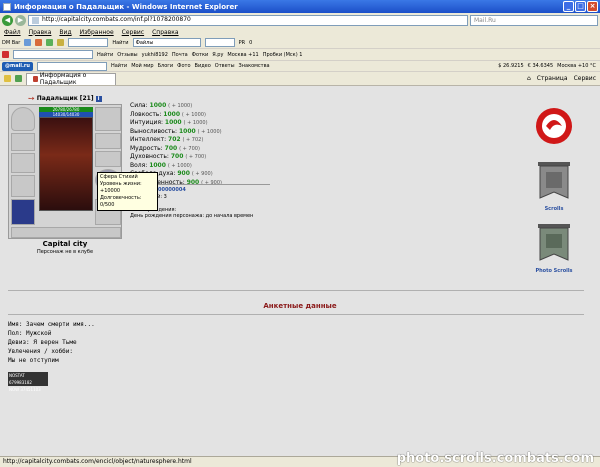  I want to click on stat-row: Ловкость: 1000 ( + 1000), so click(168, 114).